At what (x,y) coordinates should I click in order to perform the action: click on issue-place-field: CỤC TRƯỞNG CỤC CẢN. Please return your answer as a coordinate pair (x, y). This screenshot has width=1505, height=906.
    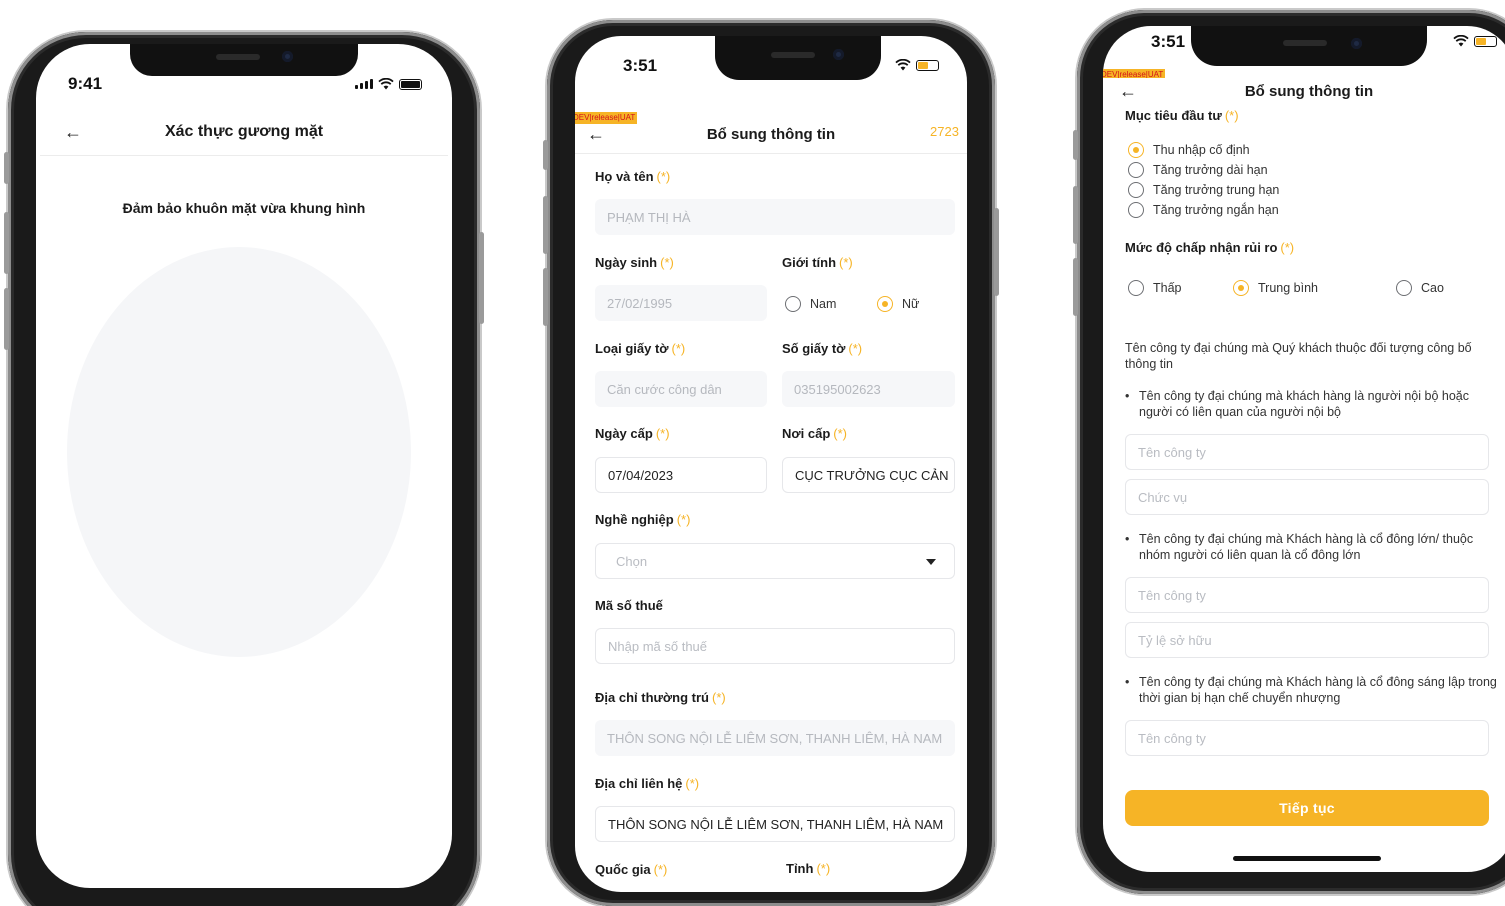
    Looking at the image, I should click on (868, 475).